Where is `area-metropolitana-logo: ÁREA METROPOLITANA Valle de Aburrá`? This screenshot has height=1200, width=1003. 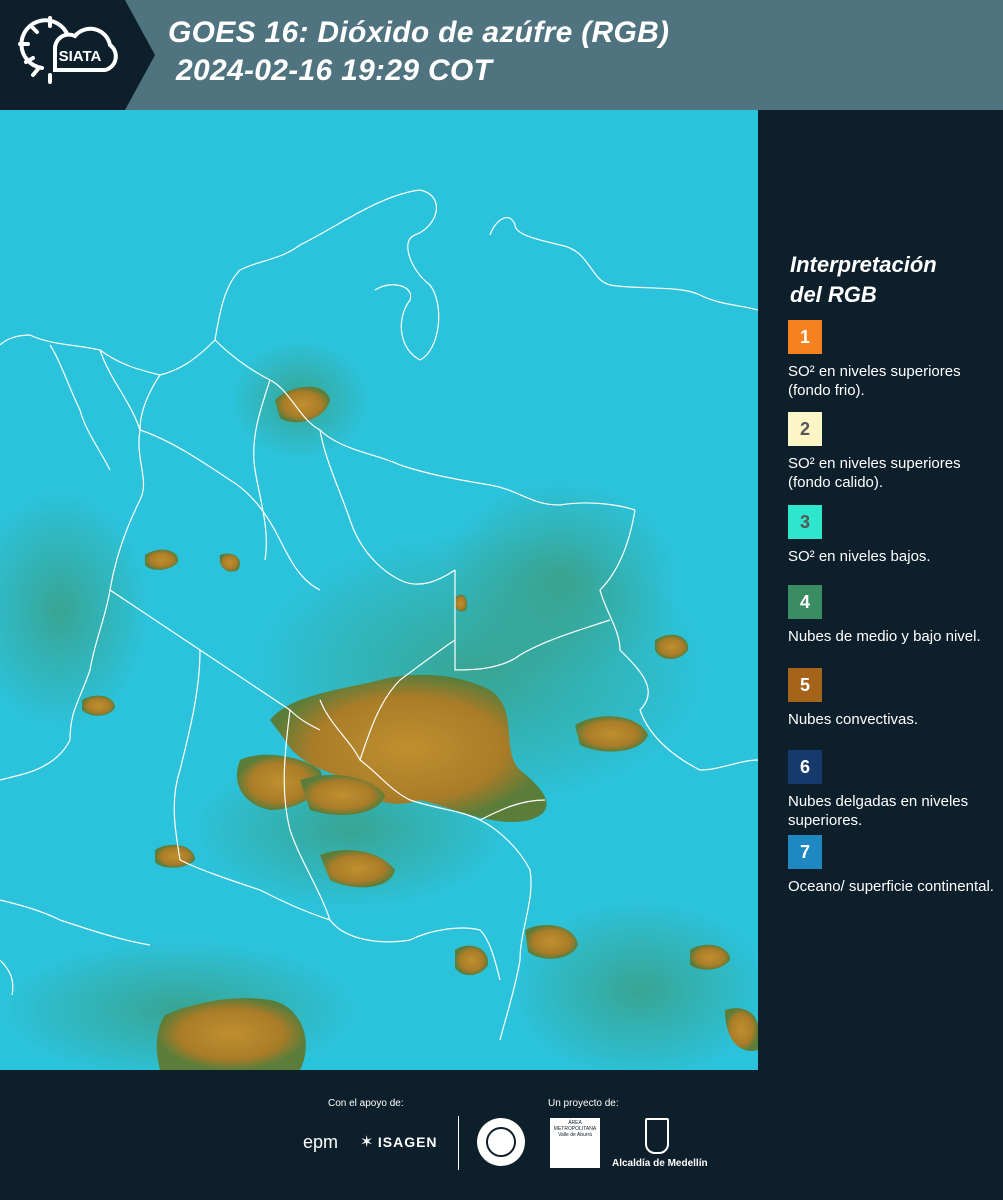
area-metropolitana-logo: ÁREA METROPOLITANA Valle de Aburrá is located at coordinates (575, 1143).